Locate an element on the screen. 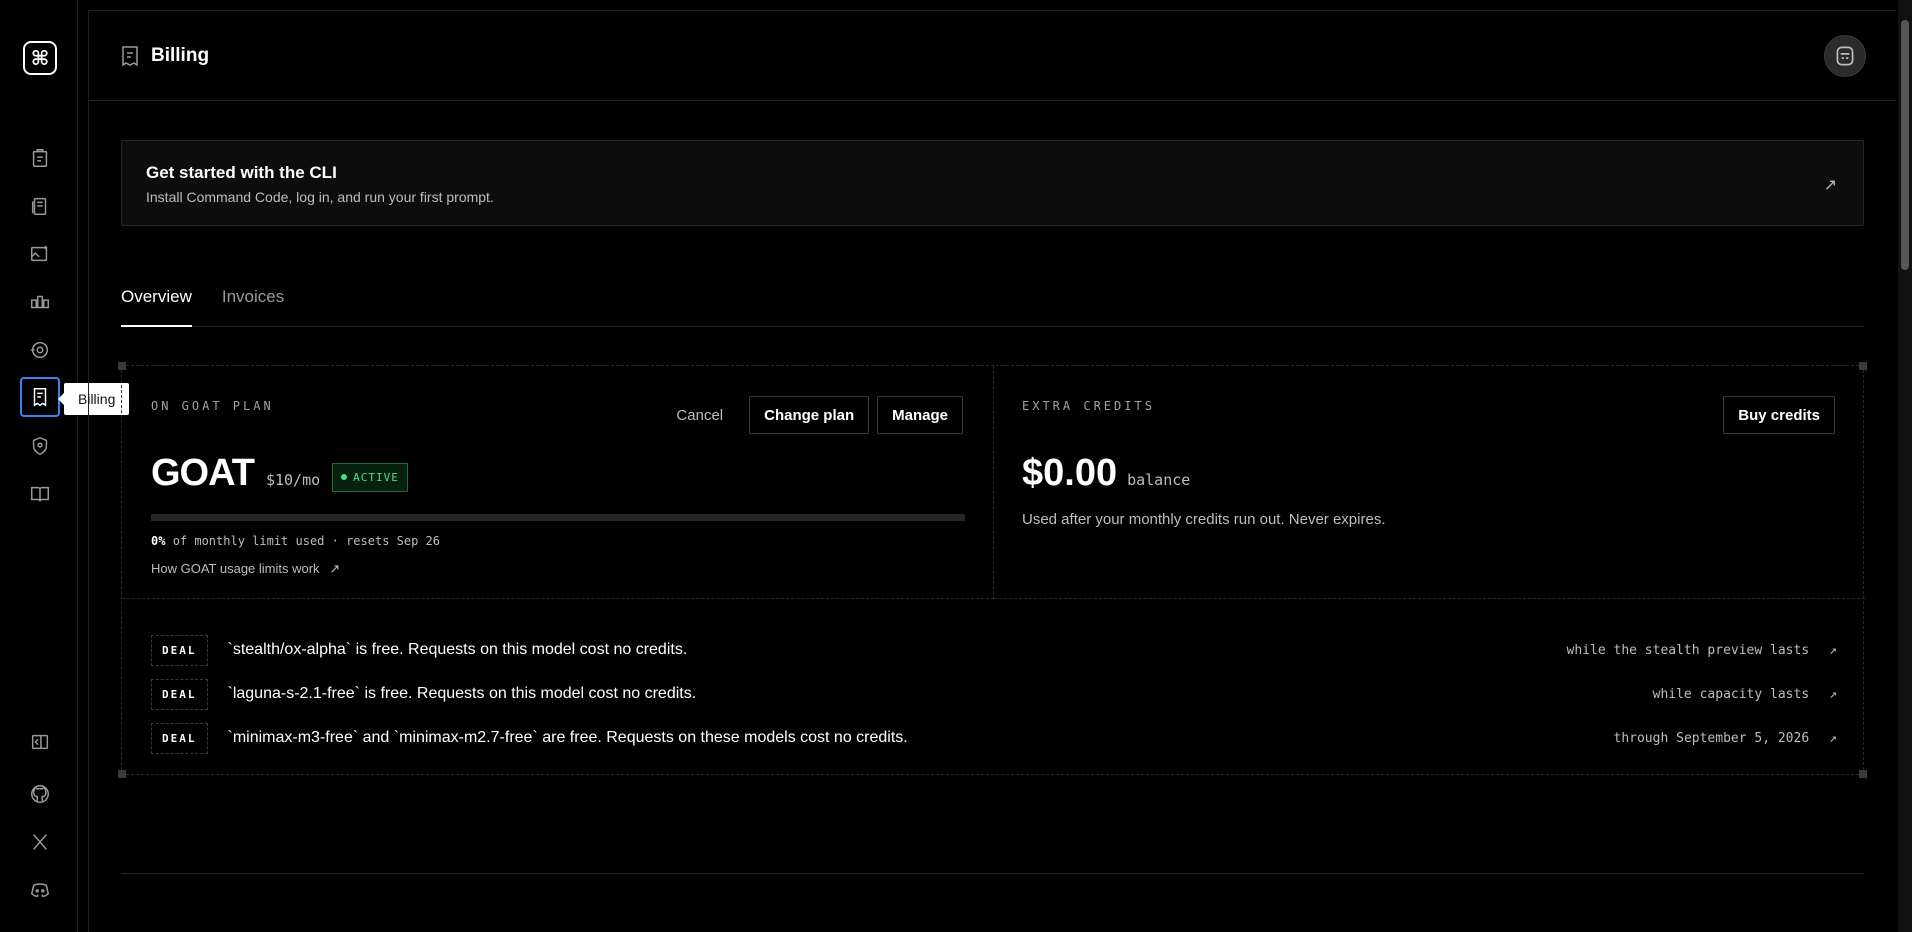  usage-summary: 0% of monthly limit used · resets Sep 26 is located at coordinates (295, 541).